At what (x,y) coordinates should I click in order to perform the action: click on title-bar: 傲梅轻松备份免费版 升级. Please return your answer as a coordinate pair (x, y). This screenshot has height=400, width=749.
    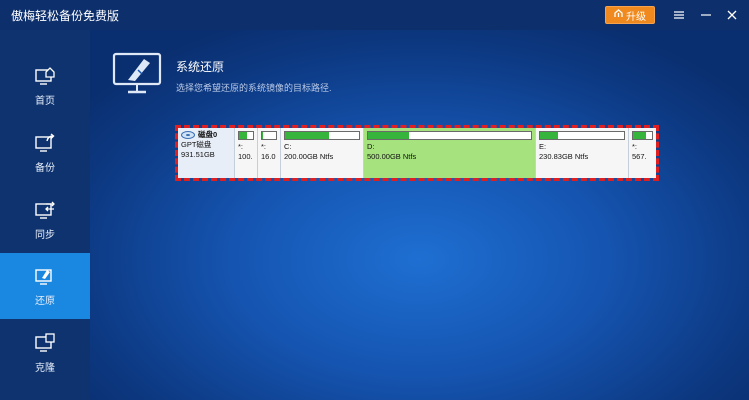
    Looking at the image, I should click on (374, 15).